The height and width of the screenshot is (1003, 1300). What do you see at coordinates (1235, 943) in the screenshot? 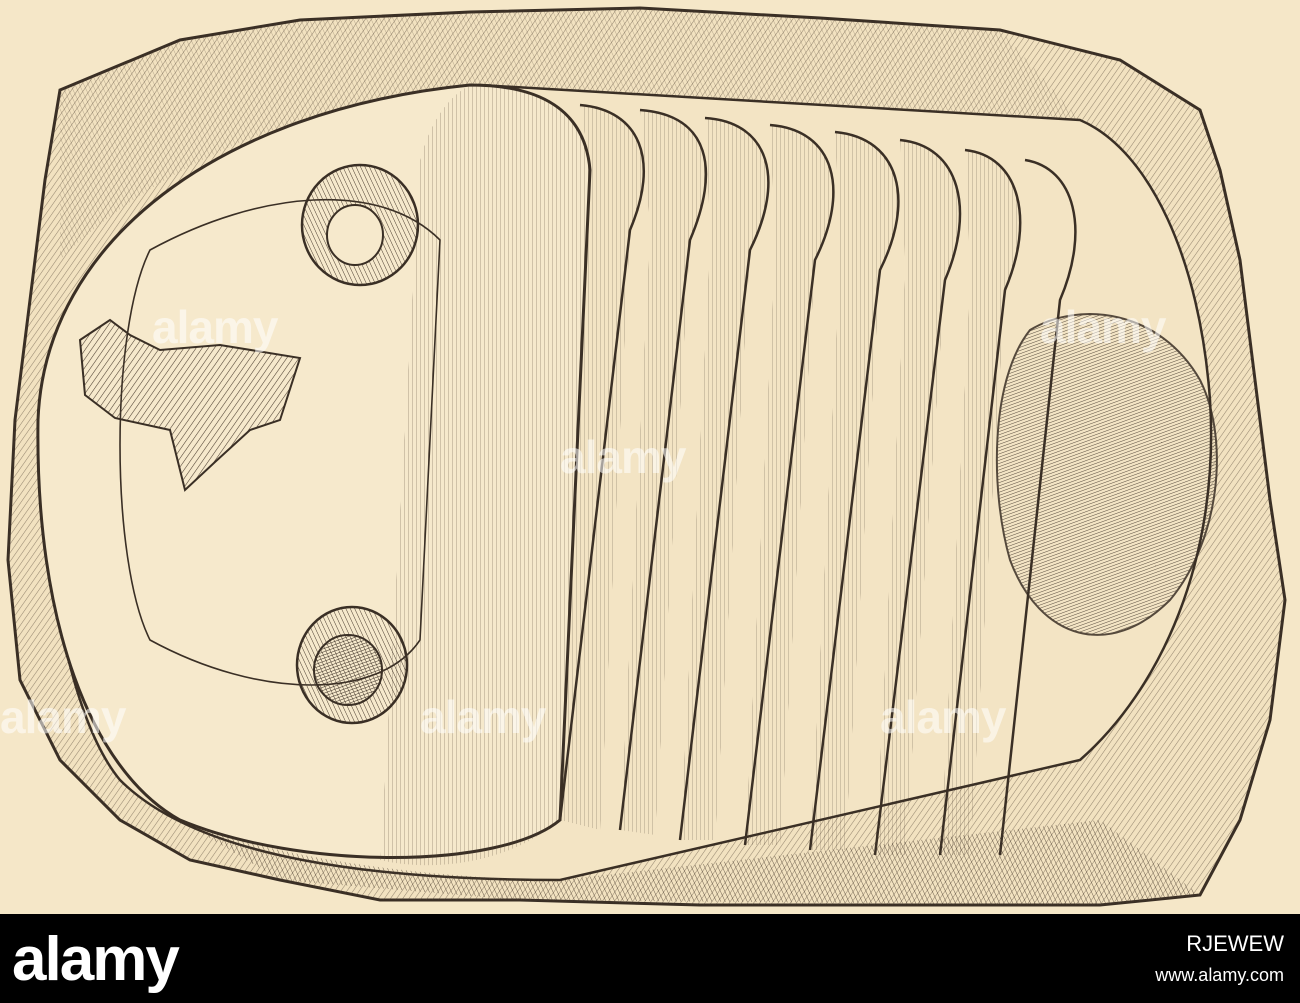
I see `image-id: RJEWEW` at bounding box center [1235, 943].